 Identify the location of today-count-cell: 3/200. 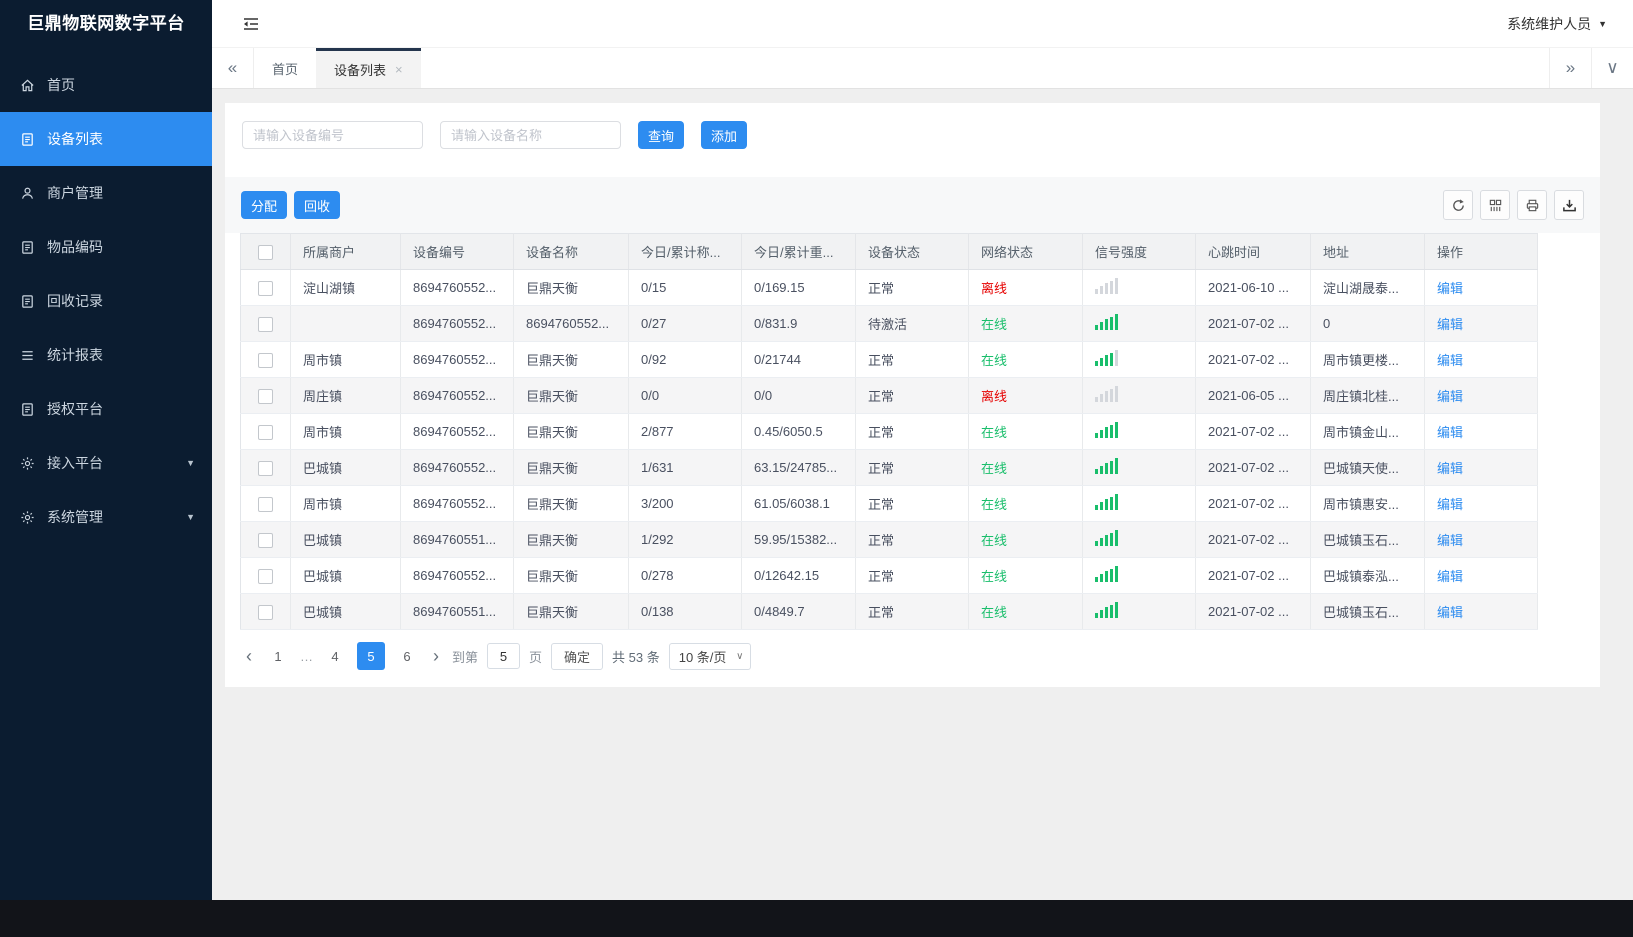
(685, 503).